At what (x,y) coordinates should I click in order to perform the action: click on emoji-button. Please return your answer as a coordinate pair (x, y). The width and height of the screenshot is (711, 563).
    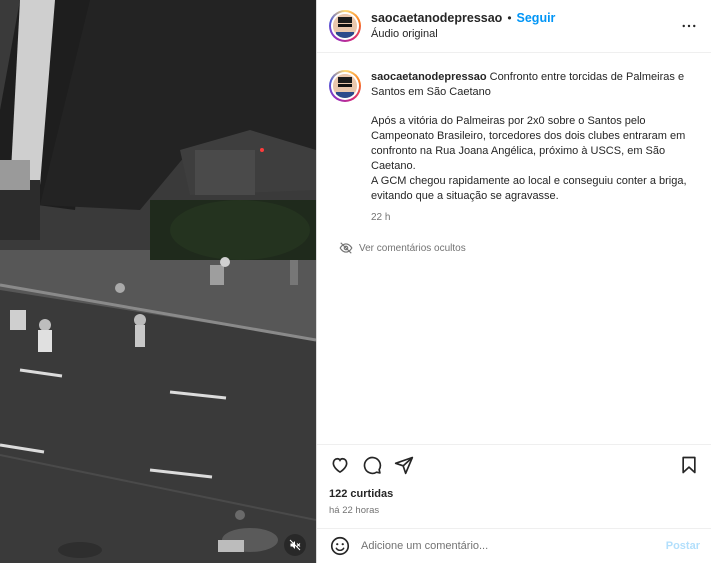
    Looking at the image, I should click on (340, 546).